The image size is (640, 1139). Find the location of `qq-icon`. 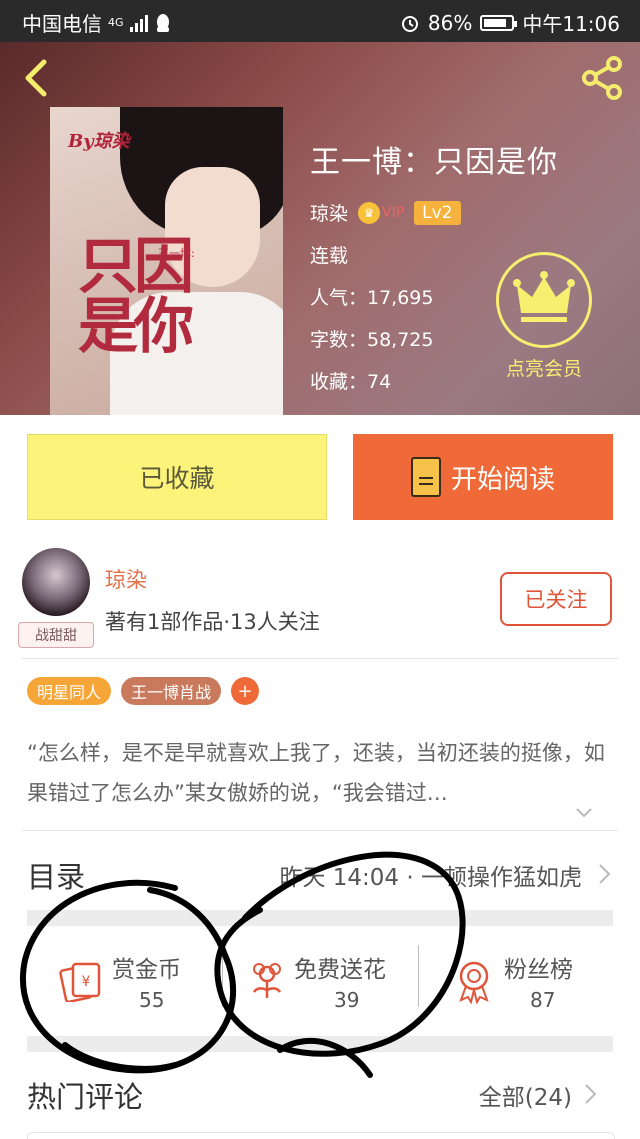

qq-icon is located at coordinates (162, 22).